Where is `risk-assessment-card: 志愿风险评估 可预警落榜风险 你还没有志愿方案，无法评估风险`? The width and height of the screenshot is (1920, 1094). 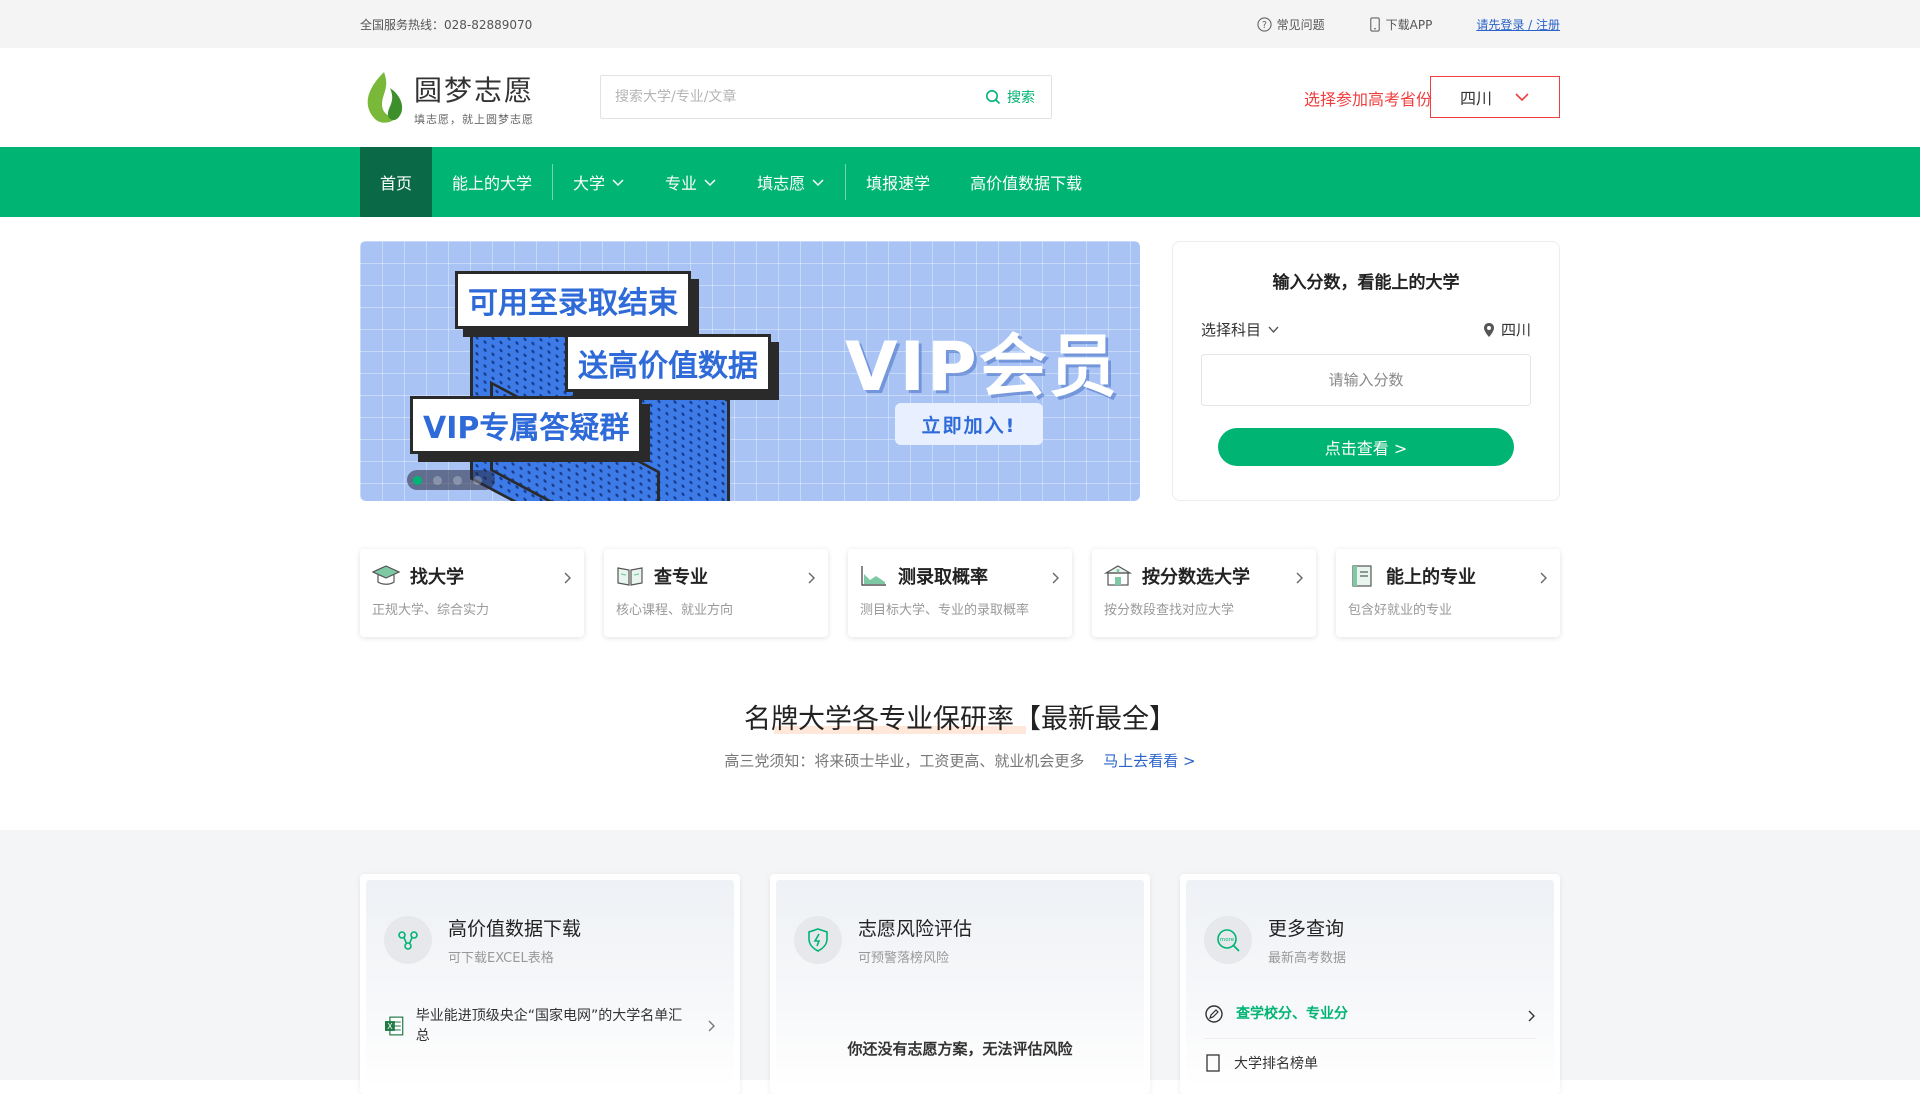
risk-assessment-card: 志愿风险评估 可预警落榜风险 你还没有志愿方案，无法评估风险 is located at coordinates (960, 984).